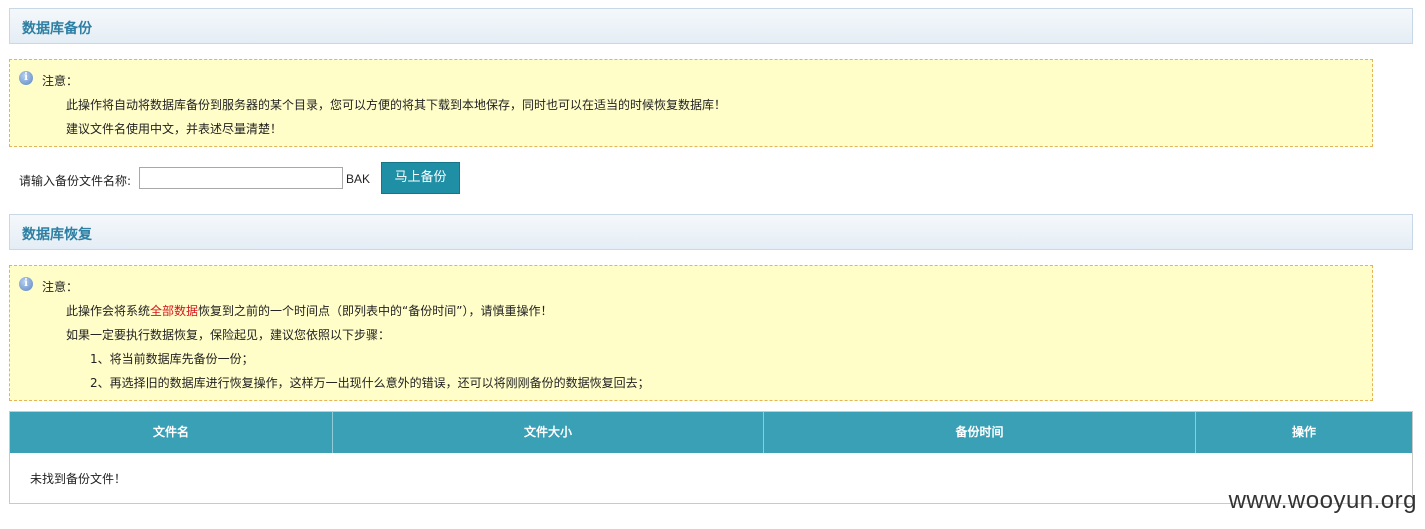 The width and height of the screenshot is (1425, 529). Describe the element at coordinates (711, 26) in the screenshot. I see `backup-section-header: 数据库备份` at that location.